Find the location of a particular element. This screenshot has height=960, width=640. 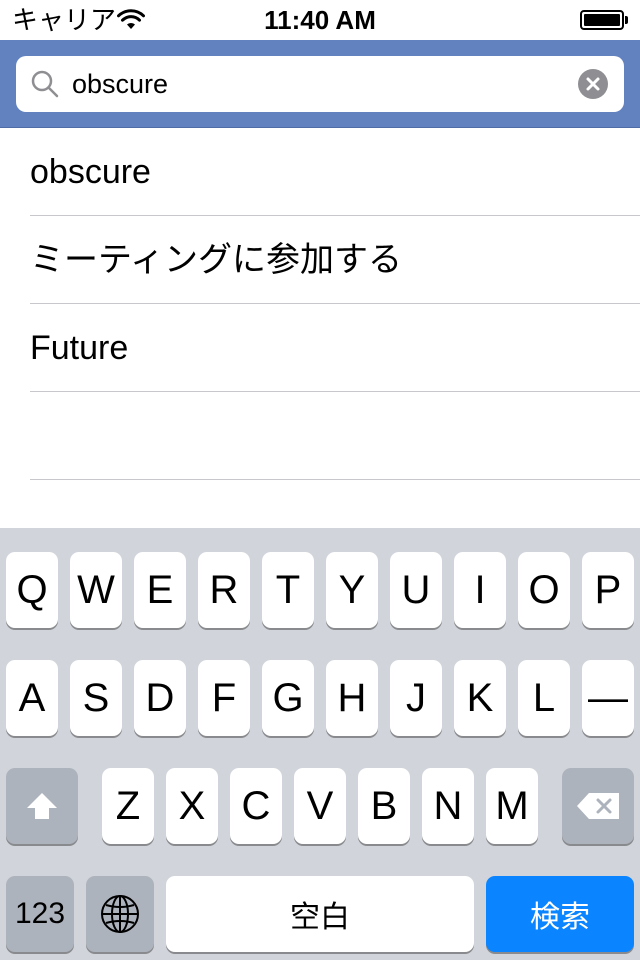

delete-key is located at coordinates (598, 806).